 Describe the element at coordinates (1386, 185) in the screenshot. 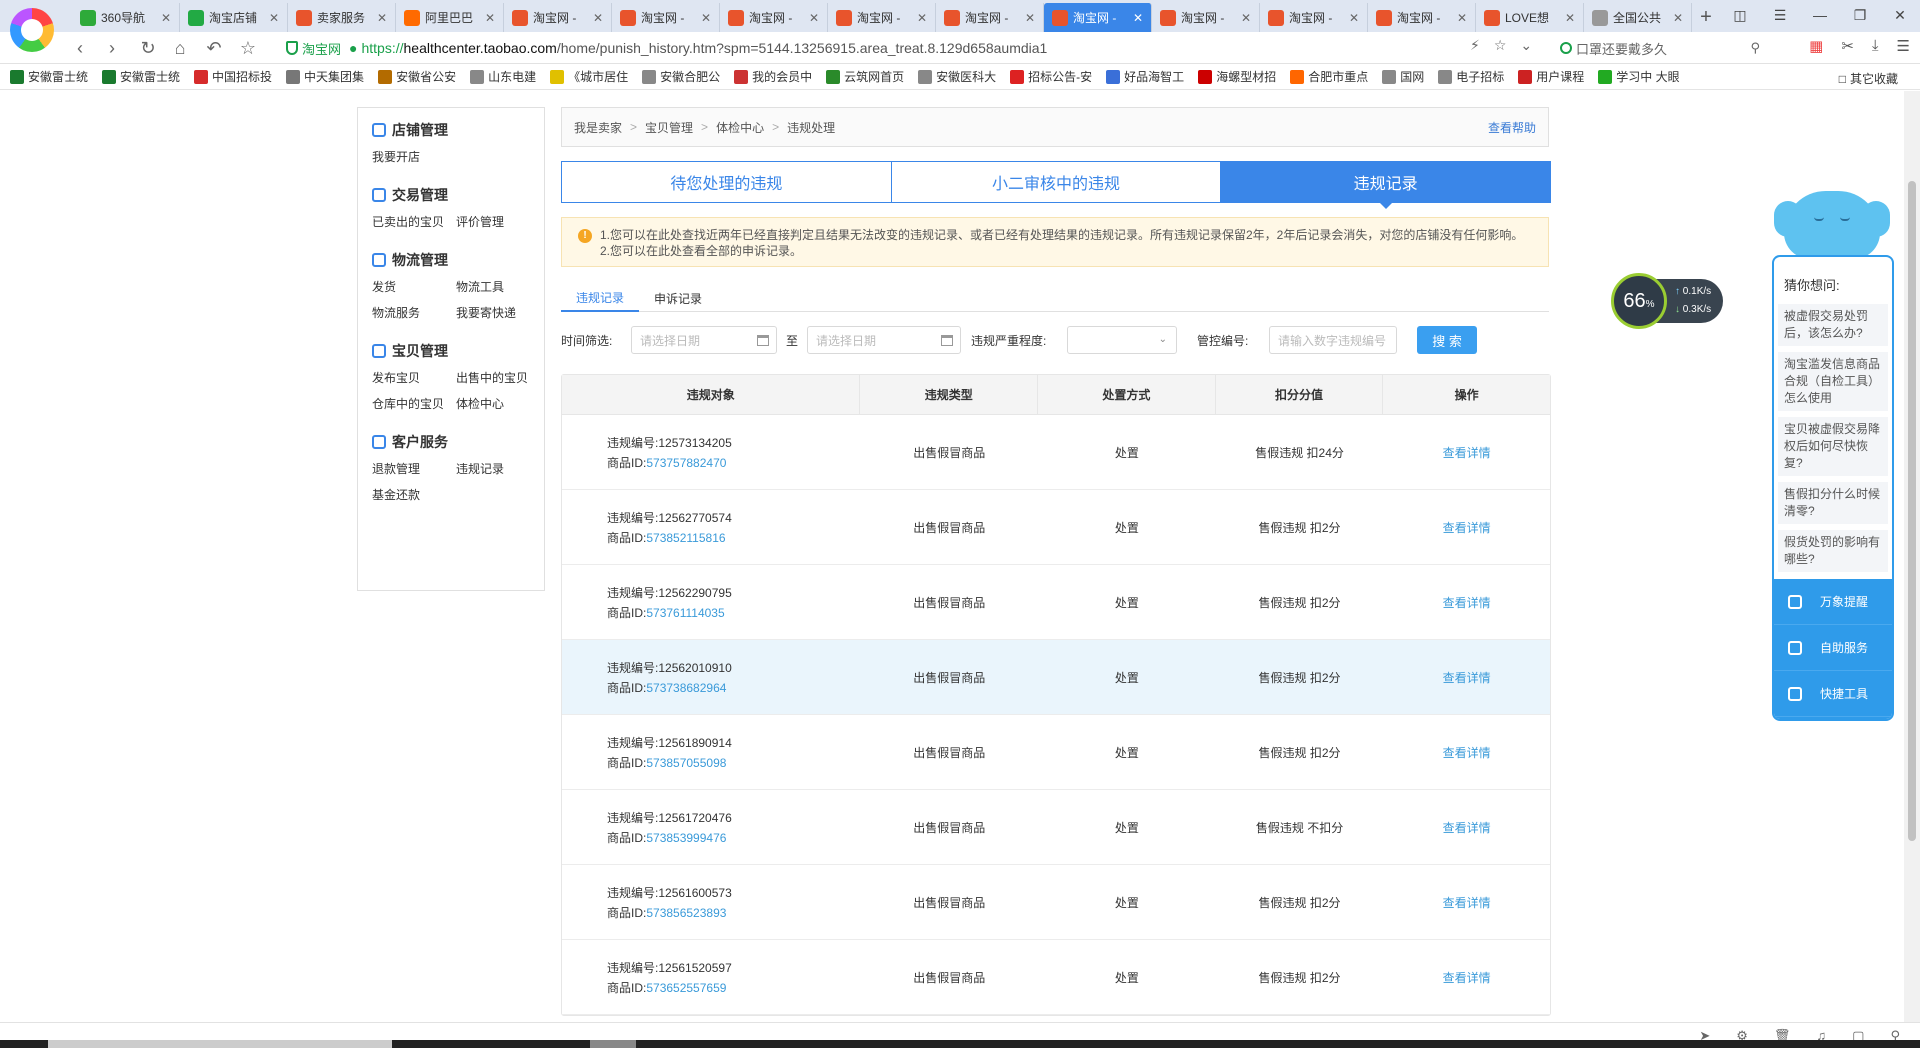

I see `main-tab: 违规记录` at that location.